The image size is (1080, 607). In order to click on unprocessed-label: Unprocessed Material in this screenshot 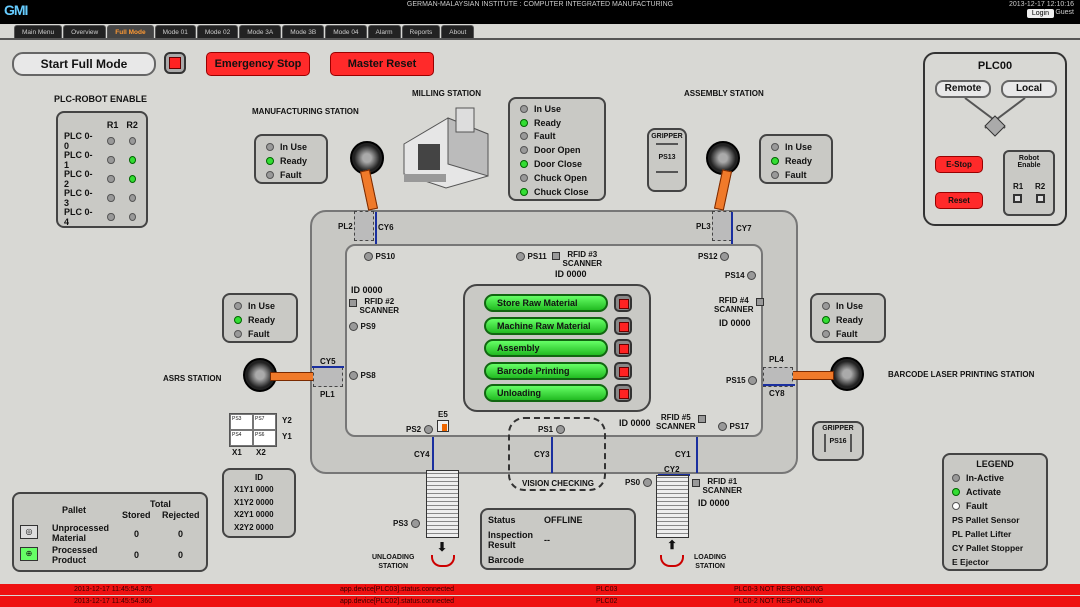, I will do `click(81, 533)`.